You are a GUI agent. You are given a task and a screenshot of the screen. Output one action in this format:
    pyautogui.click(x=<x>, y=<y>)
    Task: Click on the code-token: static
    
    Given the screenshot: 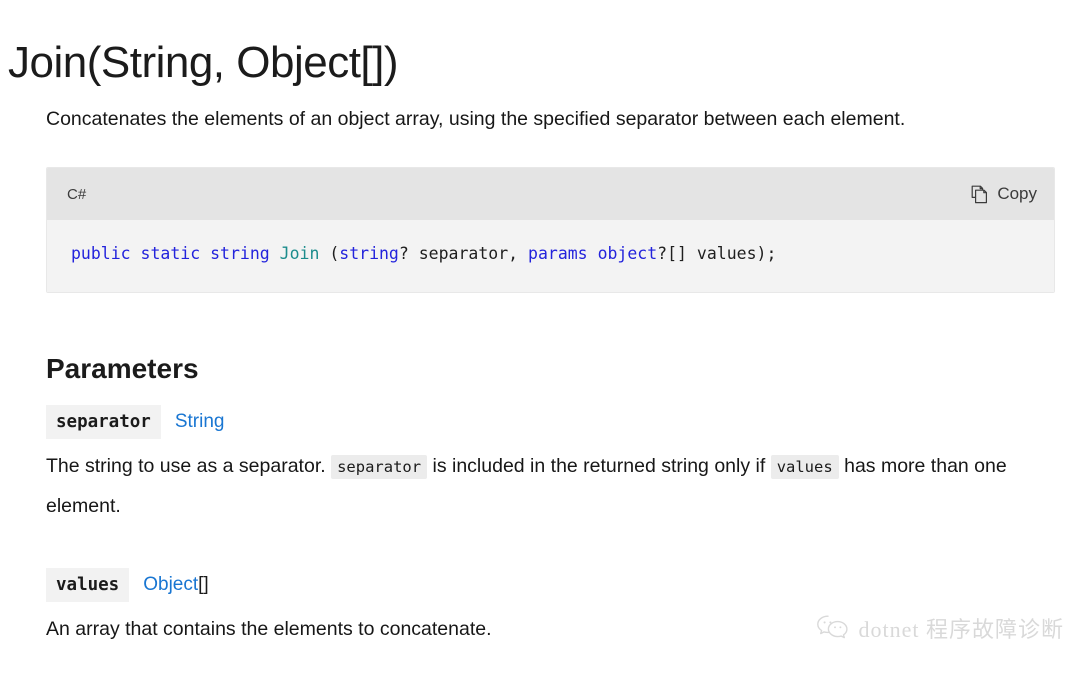 What is the action you would take?
    pyautogui.click(x=170, y=253)
    